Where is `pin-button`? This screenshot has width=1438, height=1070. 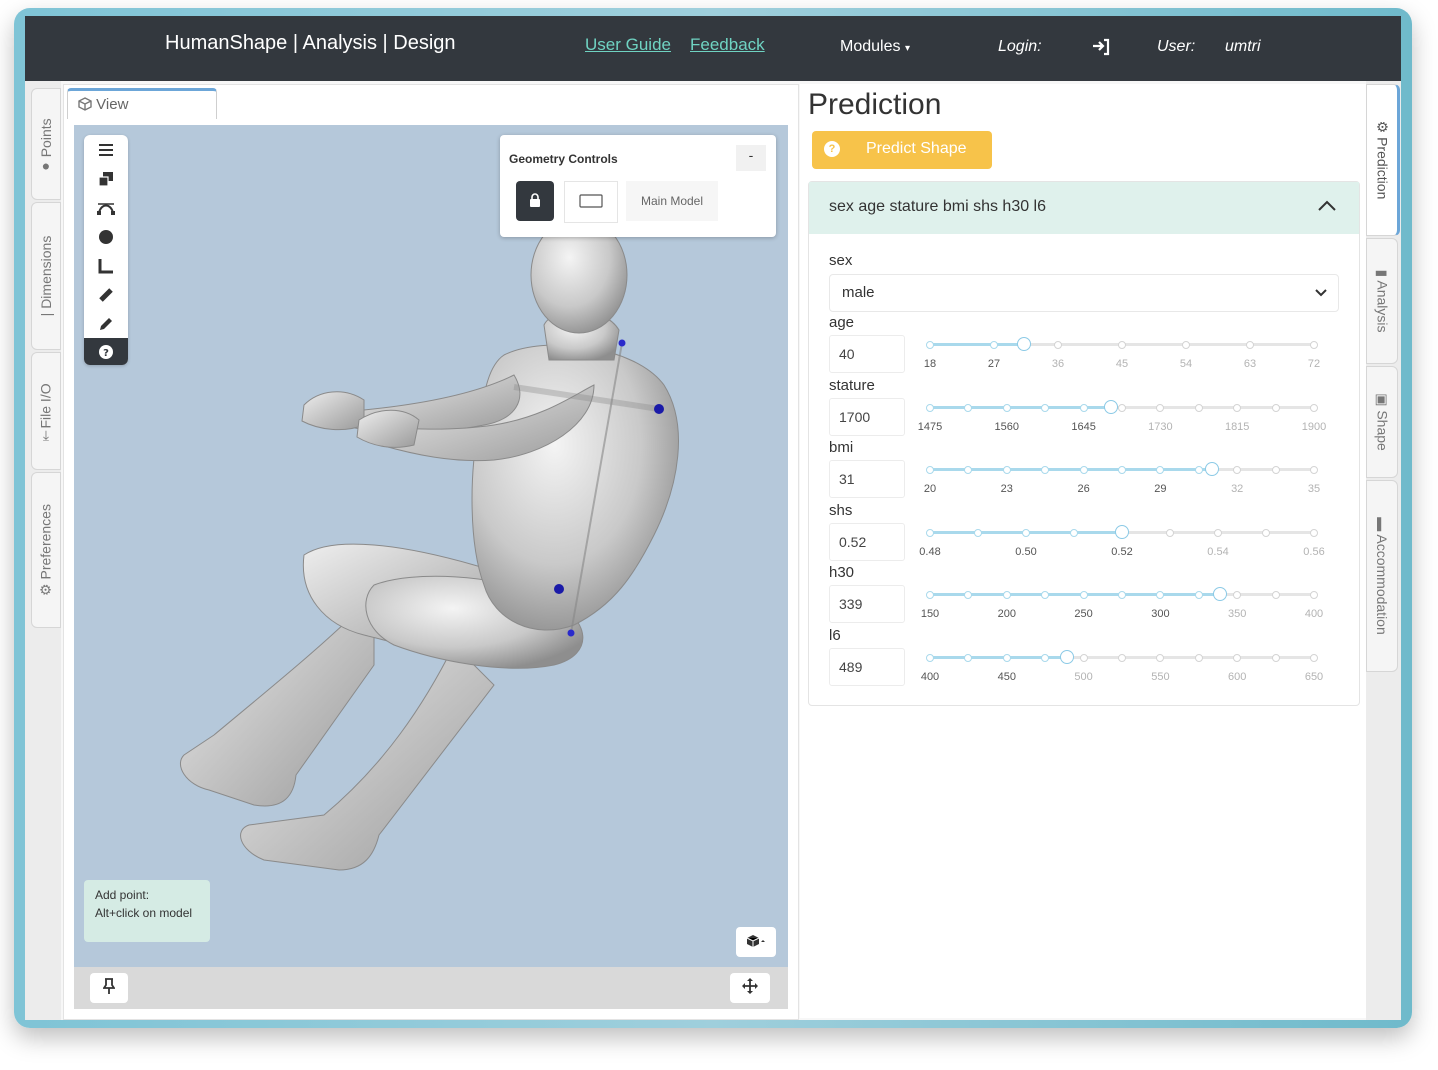 pin-button is located at coordinates (109, 988).